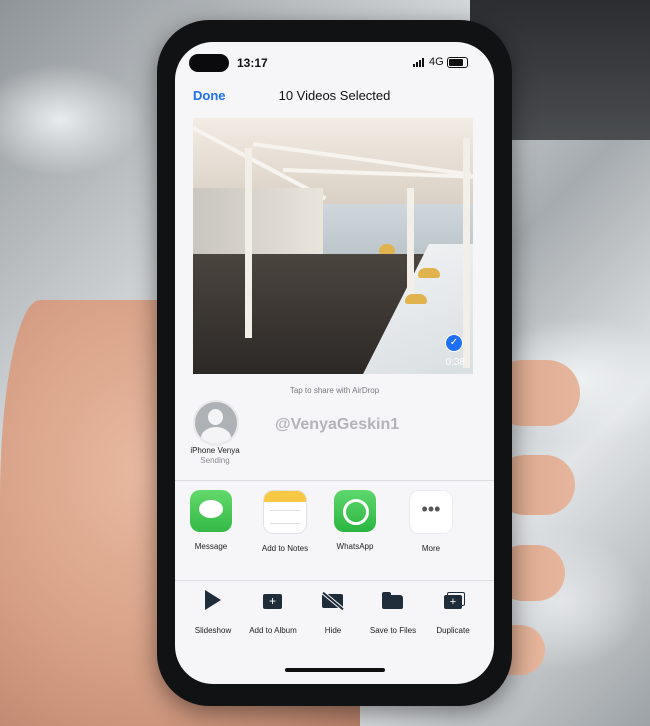  I want to click on watermark: @VenyaGeskin1, so click(337, 424).